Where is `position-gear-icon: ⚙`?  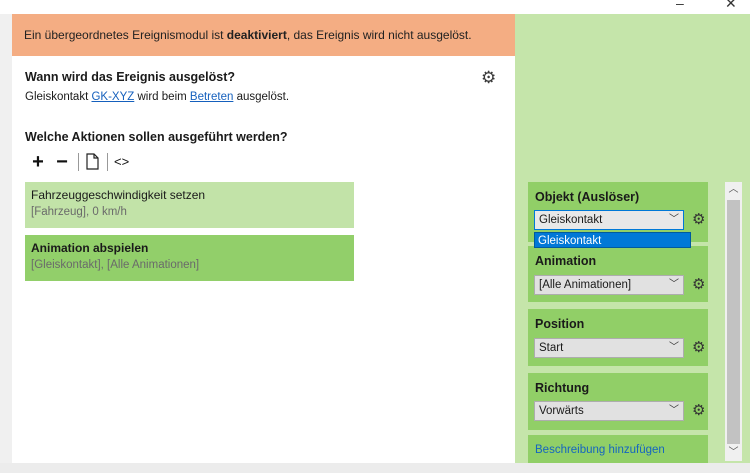 position-gear-icon: ⚙ is located at coordinates (698, 347).